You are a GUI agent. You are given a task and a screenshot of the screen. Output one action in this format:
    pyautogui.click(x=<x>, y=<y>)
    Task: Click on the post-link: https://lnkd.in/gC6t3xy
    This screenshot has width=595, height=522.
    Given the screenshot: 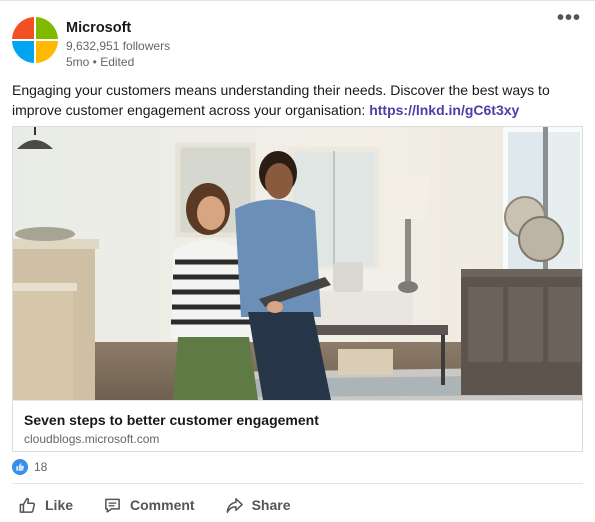 What is the action you would take?
    pyautogui.click(x=444, y=110)
    